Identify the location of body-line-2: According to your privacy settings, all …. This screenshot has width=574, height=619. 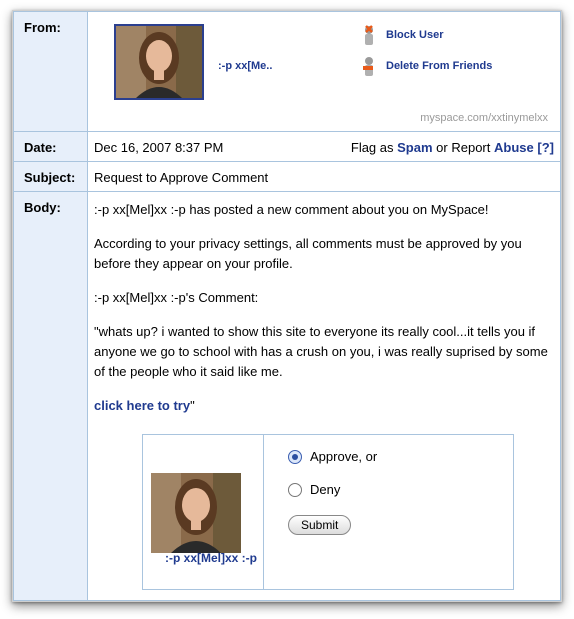
(308, 253).